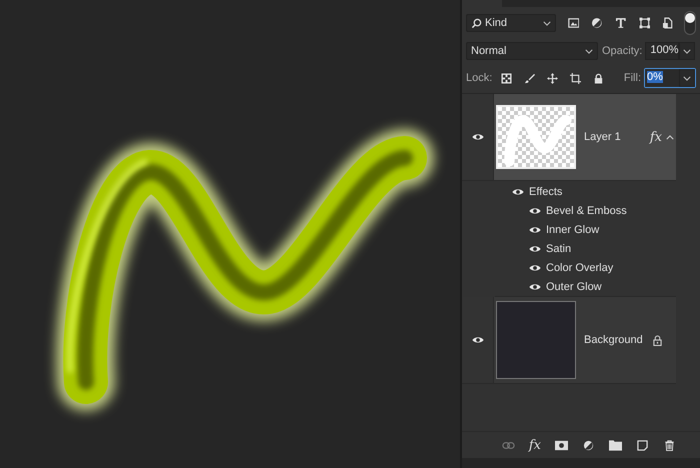 The image size is (700, 468). I want to click on mask-icon, so click(561, 445).